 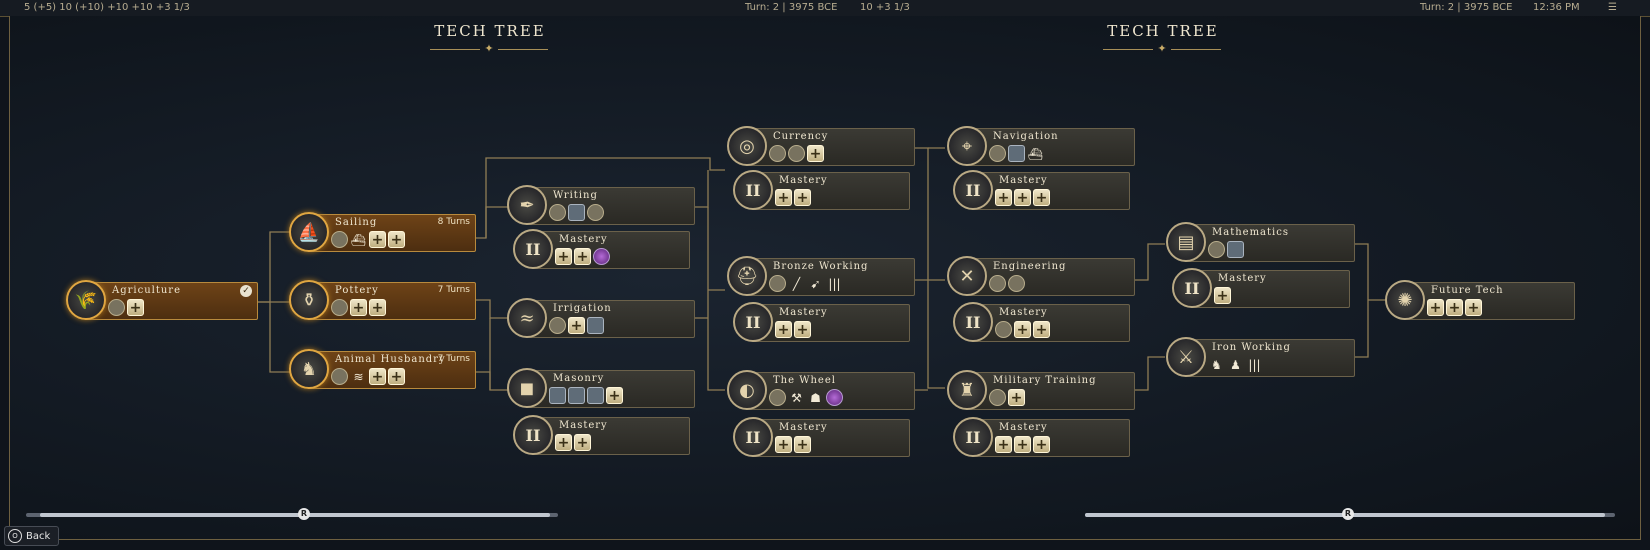 What do you see at coordinates (796, 283) in the screenshot?
I see `unlock-unit-icon: ╱` at bounding box center [796, 283].